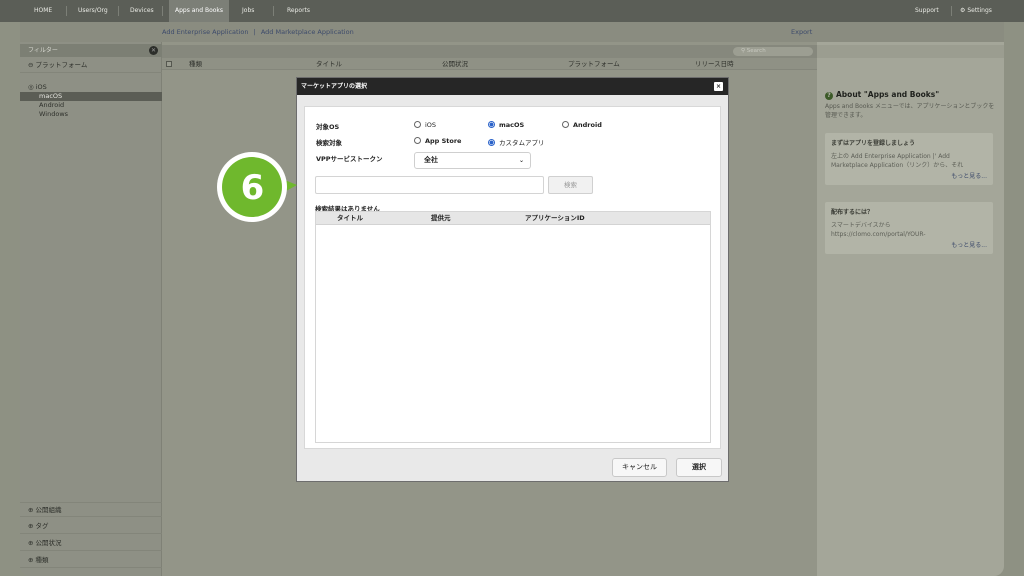  I want to click on section-label: 公開状況, so click(48, 543).